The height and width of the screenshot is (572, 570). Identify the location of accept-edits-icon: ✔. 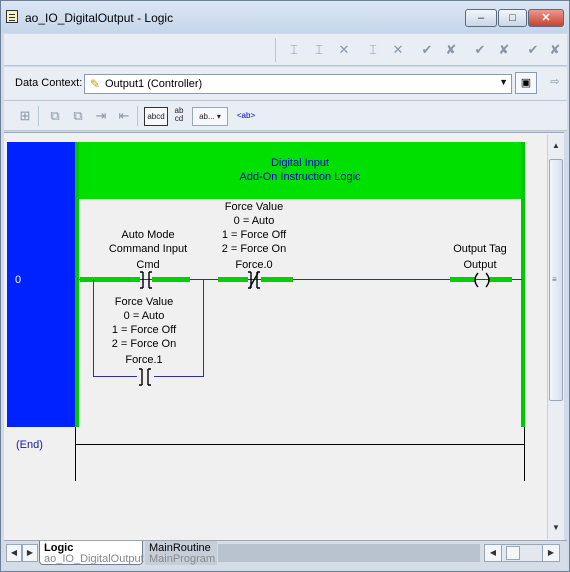
(427, 50).